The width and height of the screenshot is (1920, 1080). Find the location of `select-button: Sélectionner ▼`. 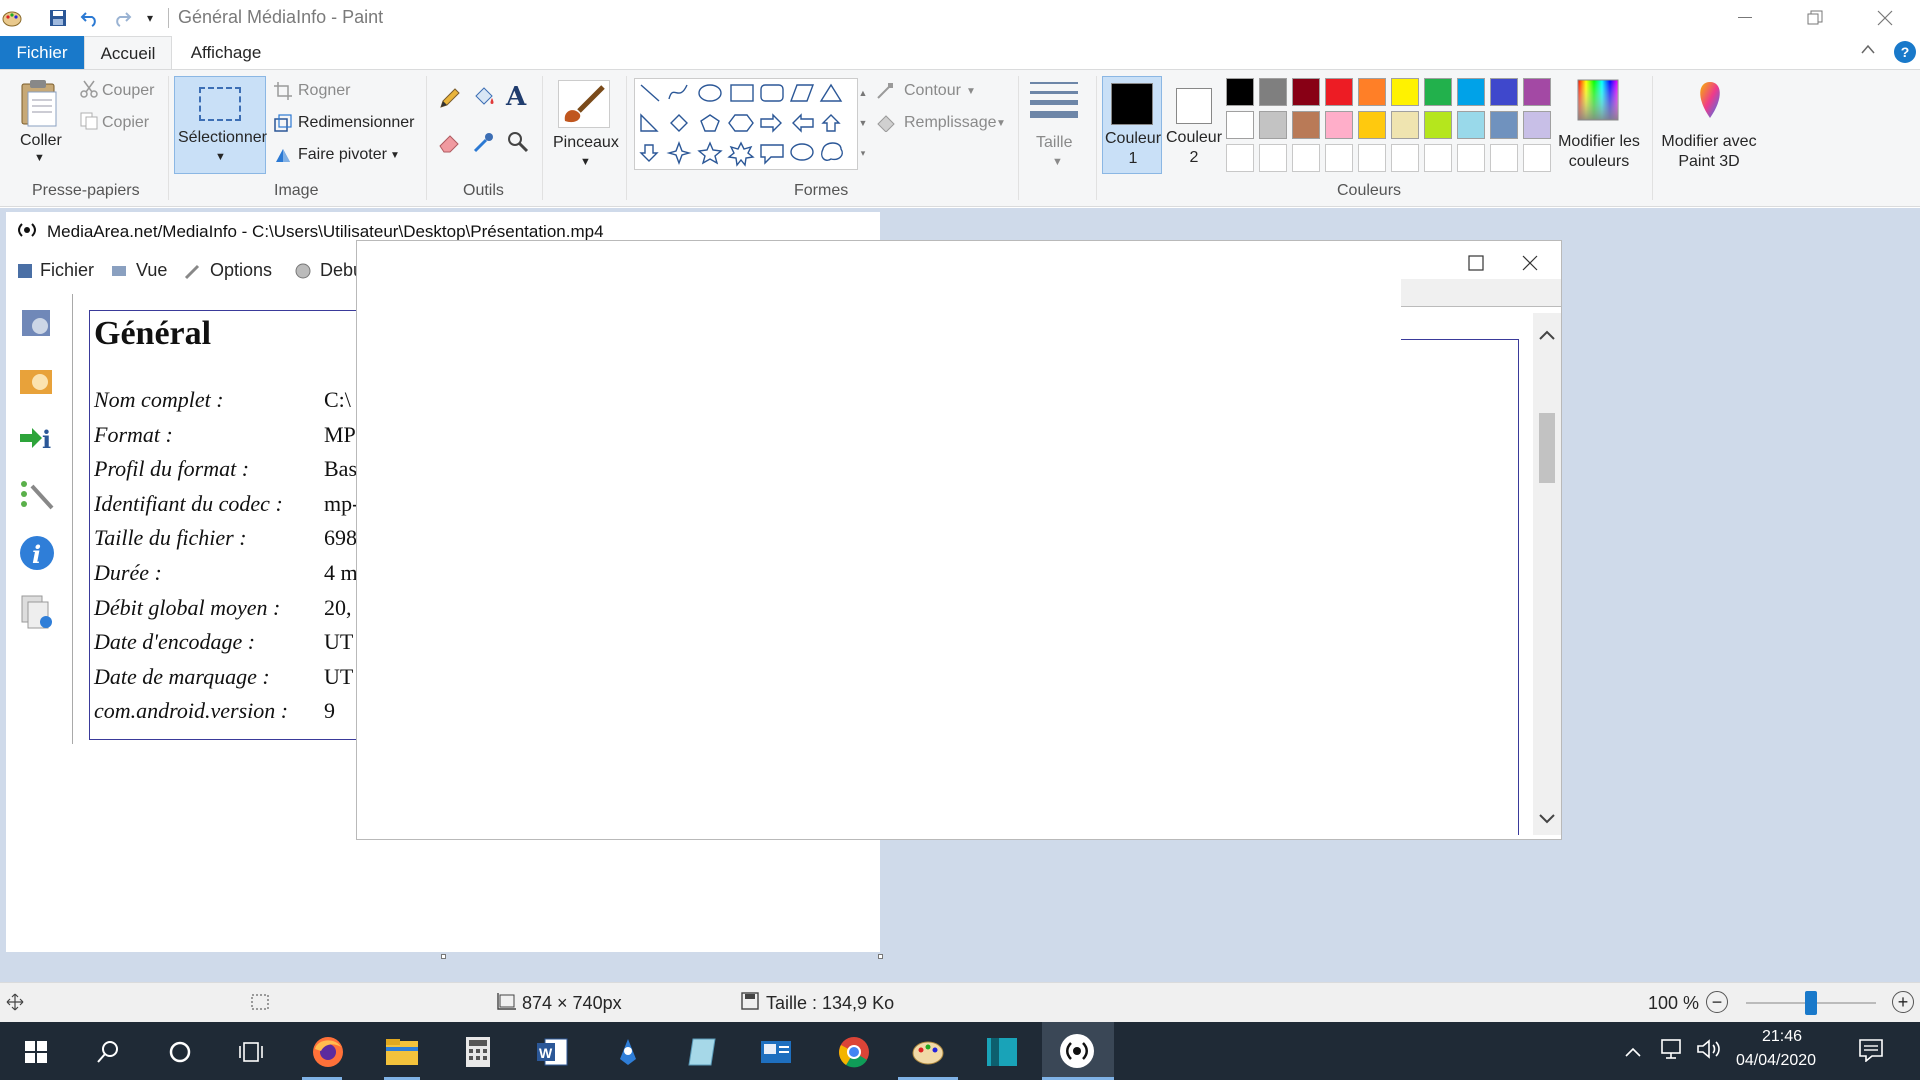

select-button: Sélectionner ▼ is located at coordinates (220, 125).